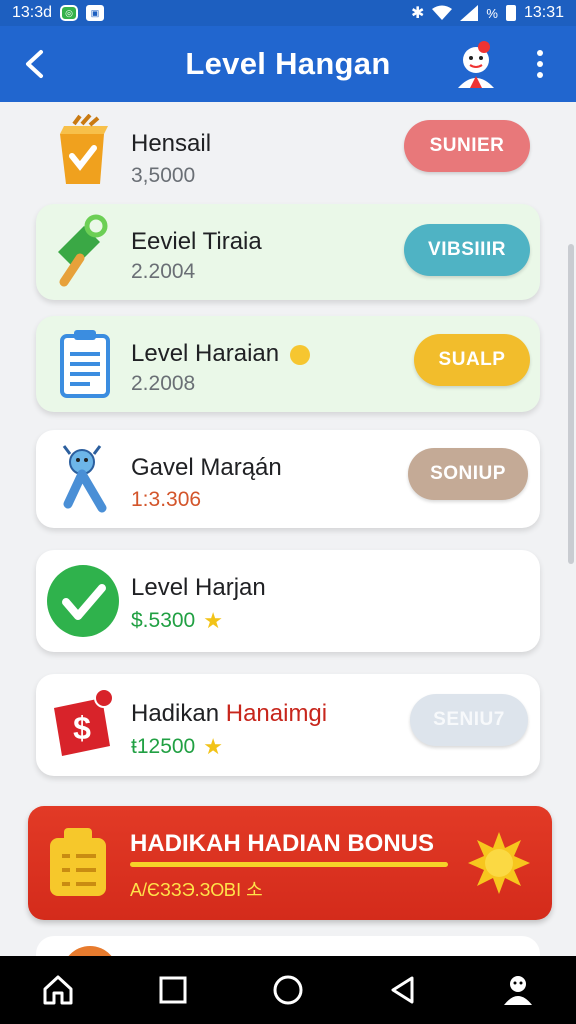 The height and width of the screenshot is (1024, 576). Describe the element at coordinates (83, 250) in the screenshot. I see `hammer-icon` at that location.